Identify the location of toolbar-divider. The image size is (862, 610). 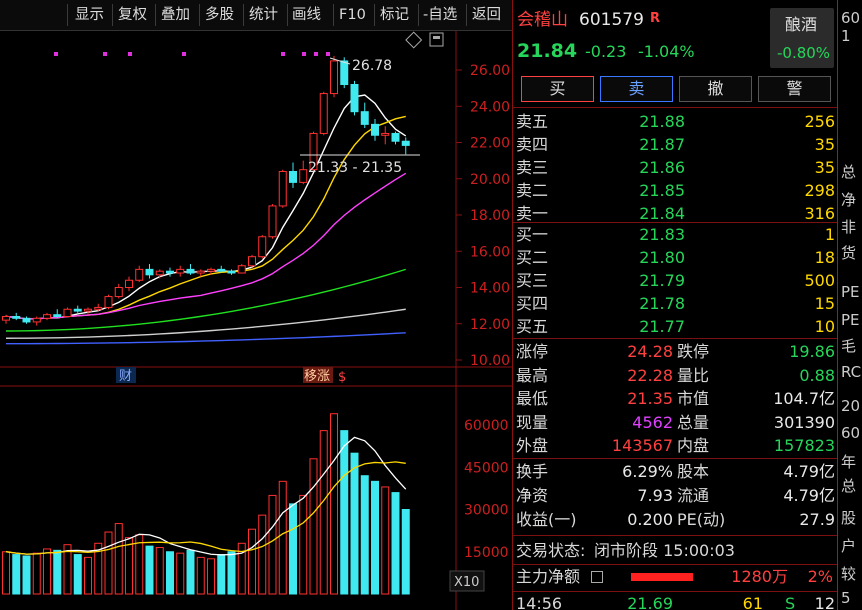
(67, 15).